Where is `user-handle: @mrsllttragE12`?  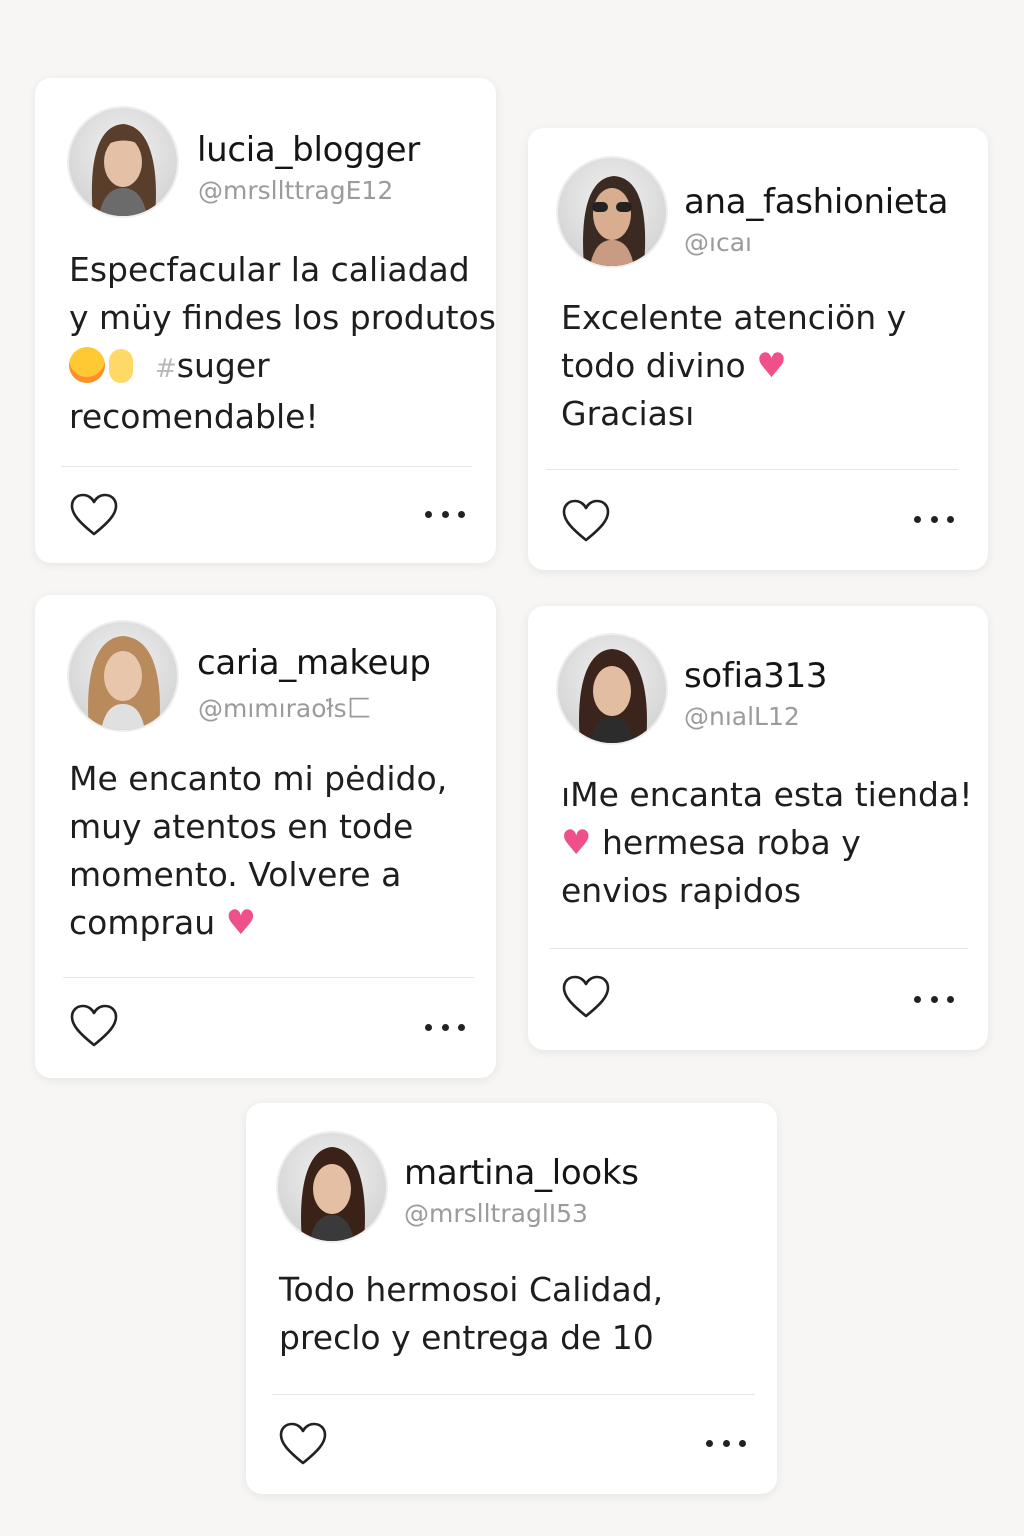 user-handle: @mrsllttragE12 is located at coordinates (296, 190).